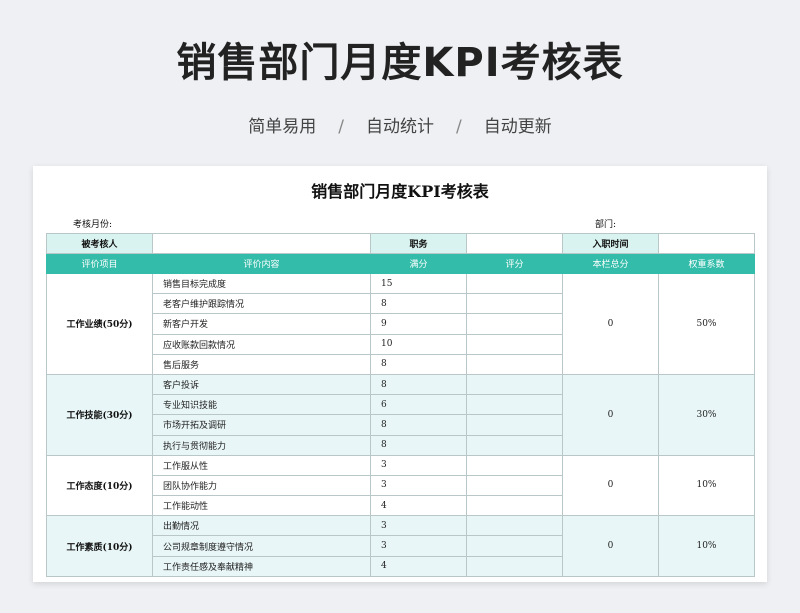 Image resolution: width=800 pixels, height=613 pixels. Describe the element at coordinates (99, 485) in the screenshot. I see `category-cell: 工作态度(10分)` at that location.